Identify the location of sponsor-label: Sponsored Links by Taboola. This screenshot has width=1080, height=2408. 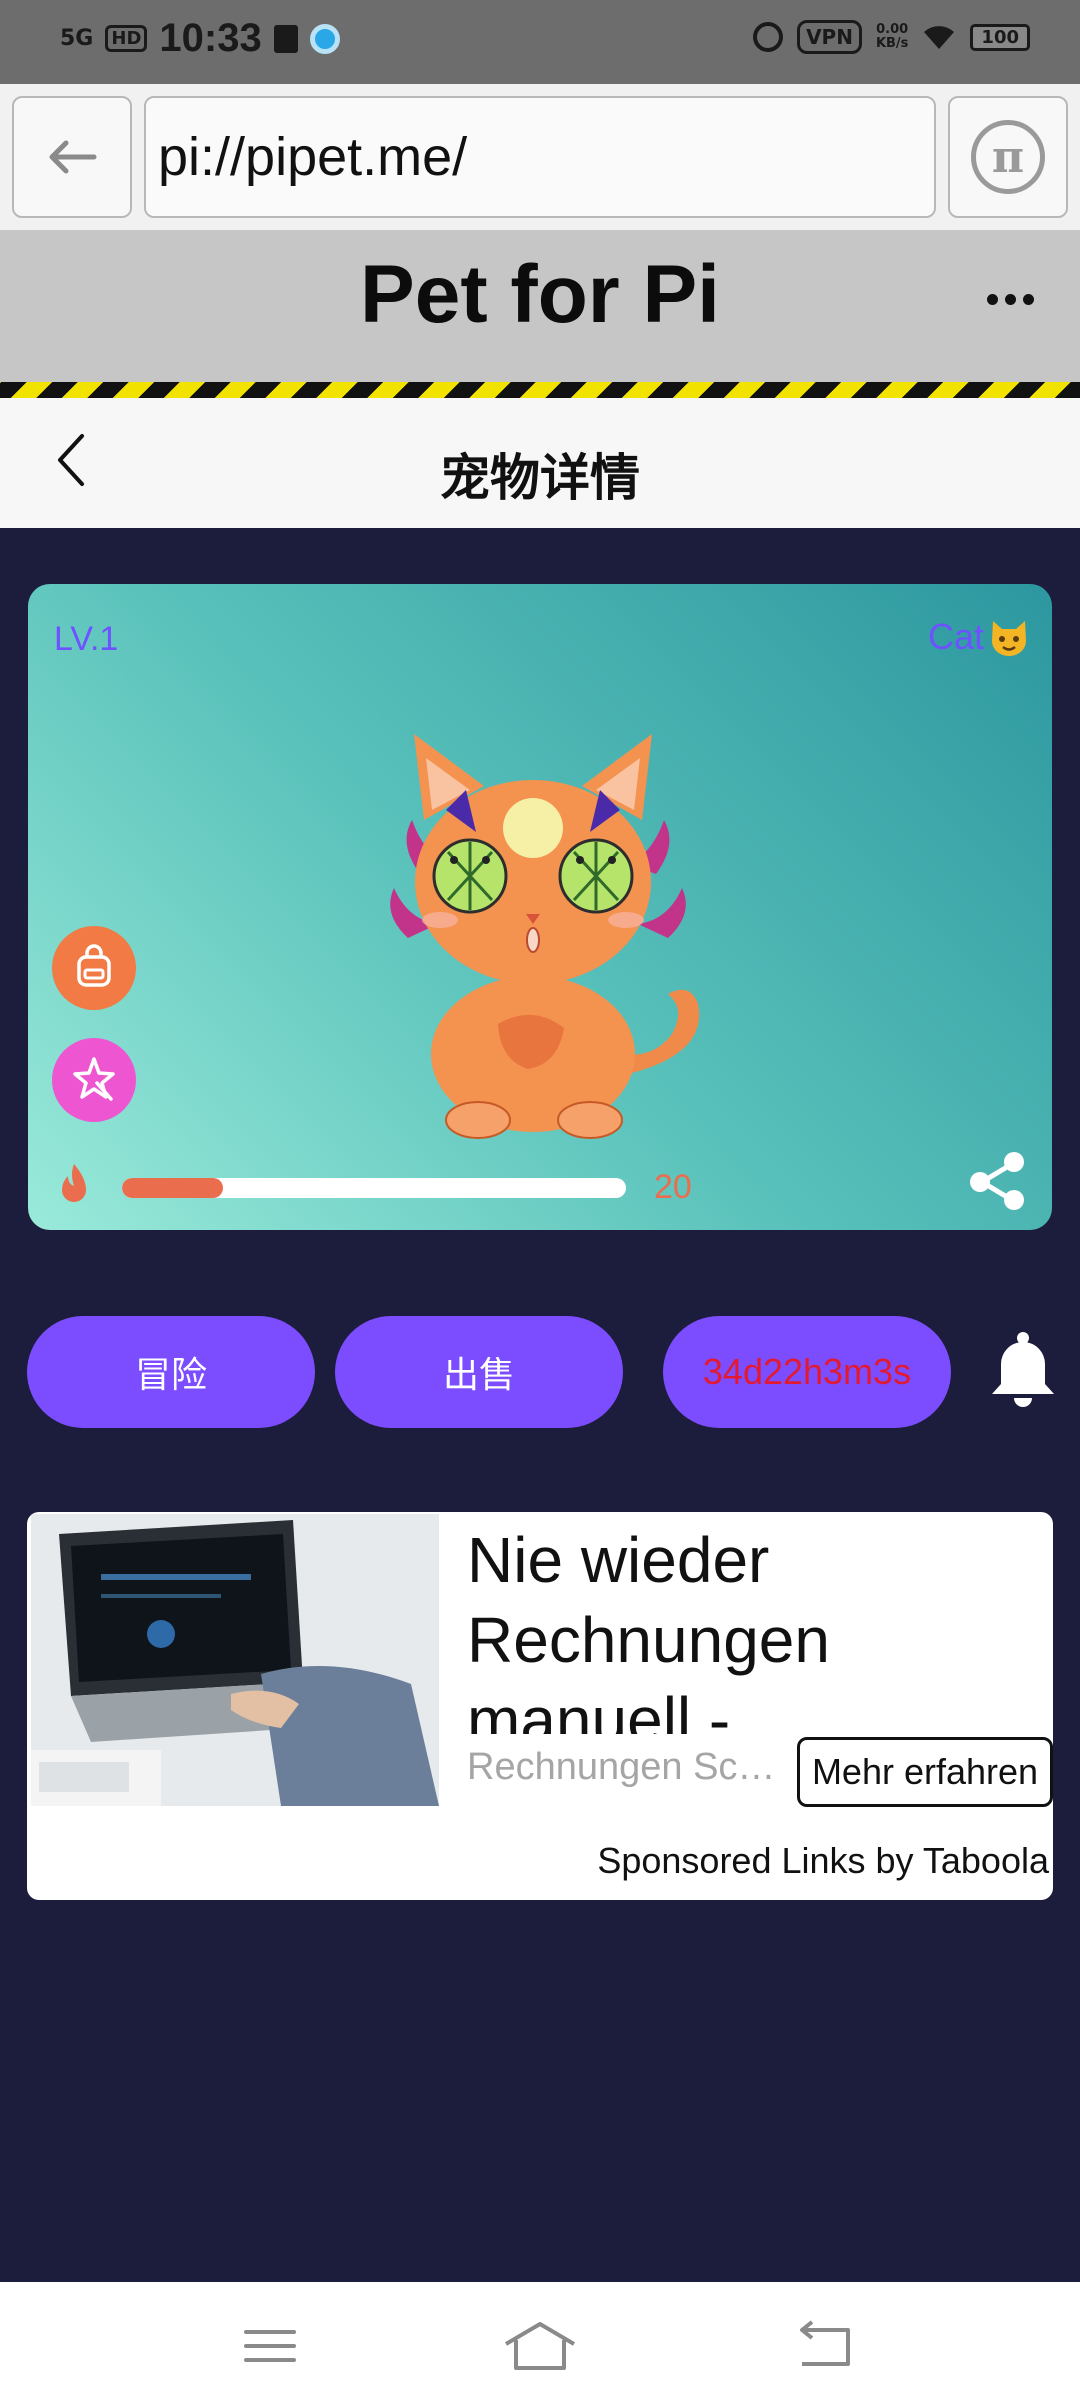
(823, 1861).